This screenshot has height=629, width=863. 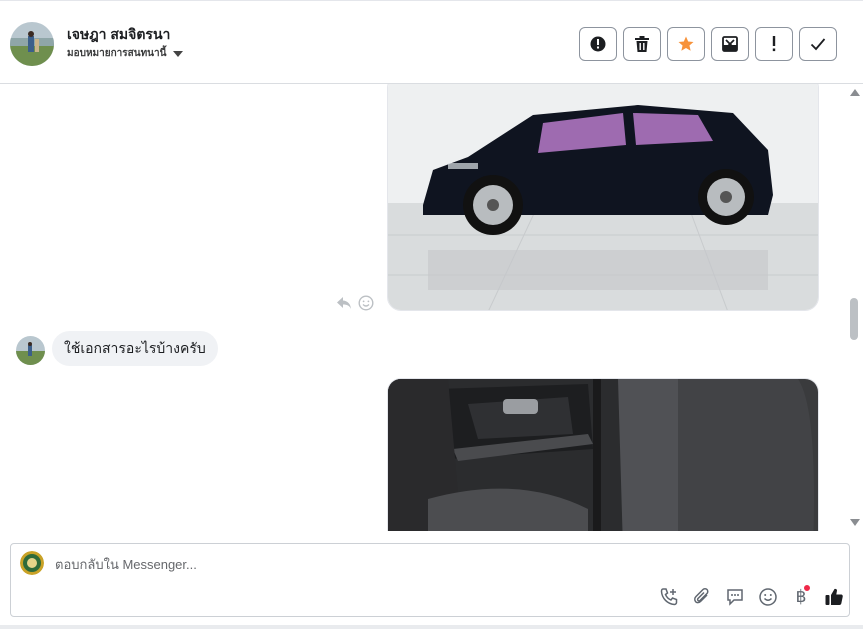 I want to click on check-icon, so click(x=818, y=44).